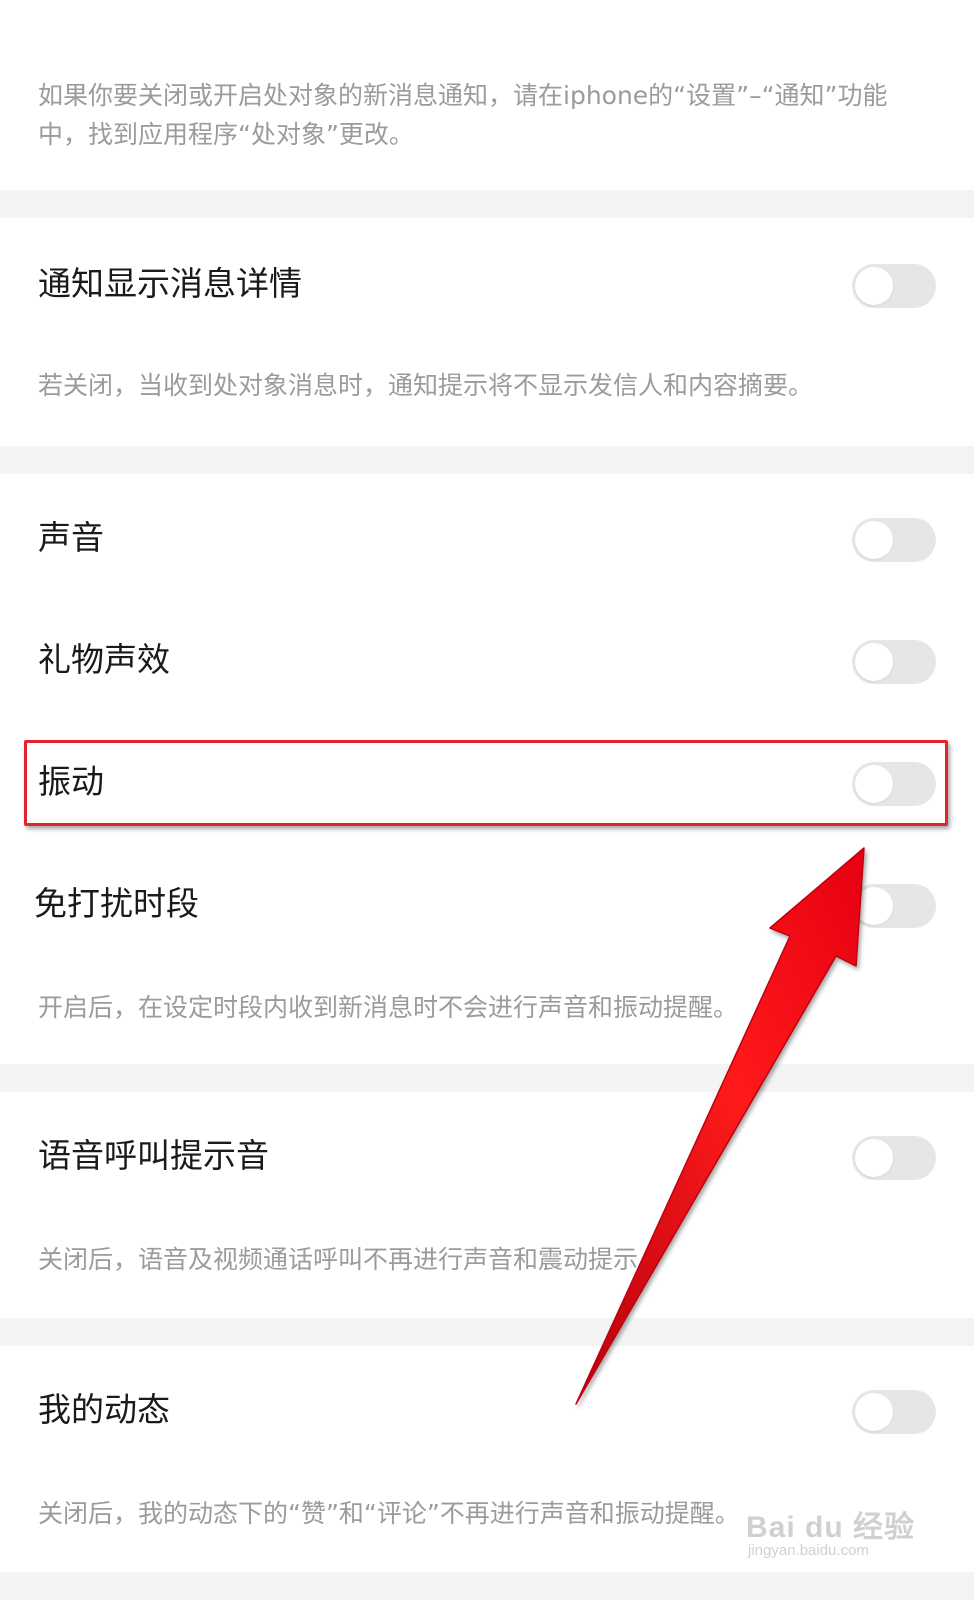 The width and height of the screenshot is (974, 1600). What do you see at coordinates (894, 540) in the screenshot?
I see `sound-toggle` at bounding box center [894, 540].